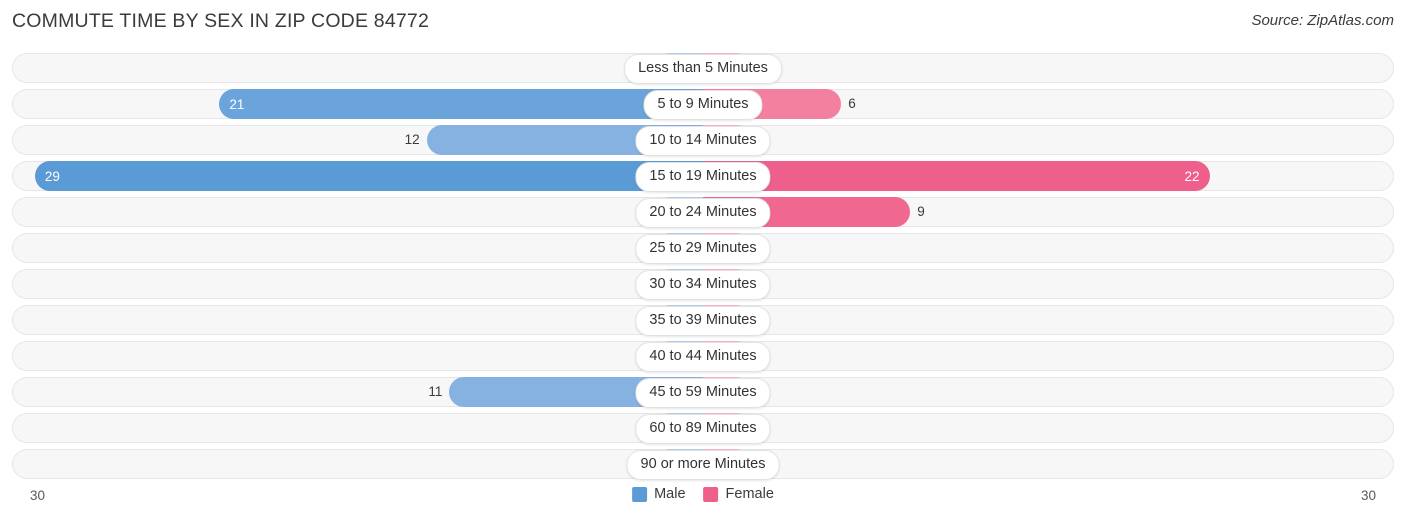 The width and height of the screenshot is (1406, 522). I want to click on male-bar: 29, so click(368, 176).